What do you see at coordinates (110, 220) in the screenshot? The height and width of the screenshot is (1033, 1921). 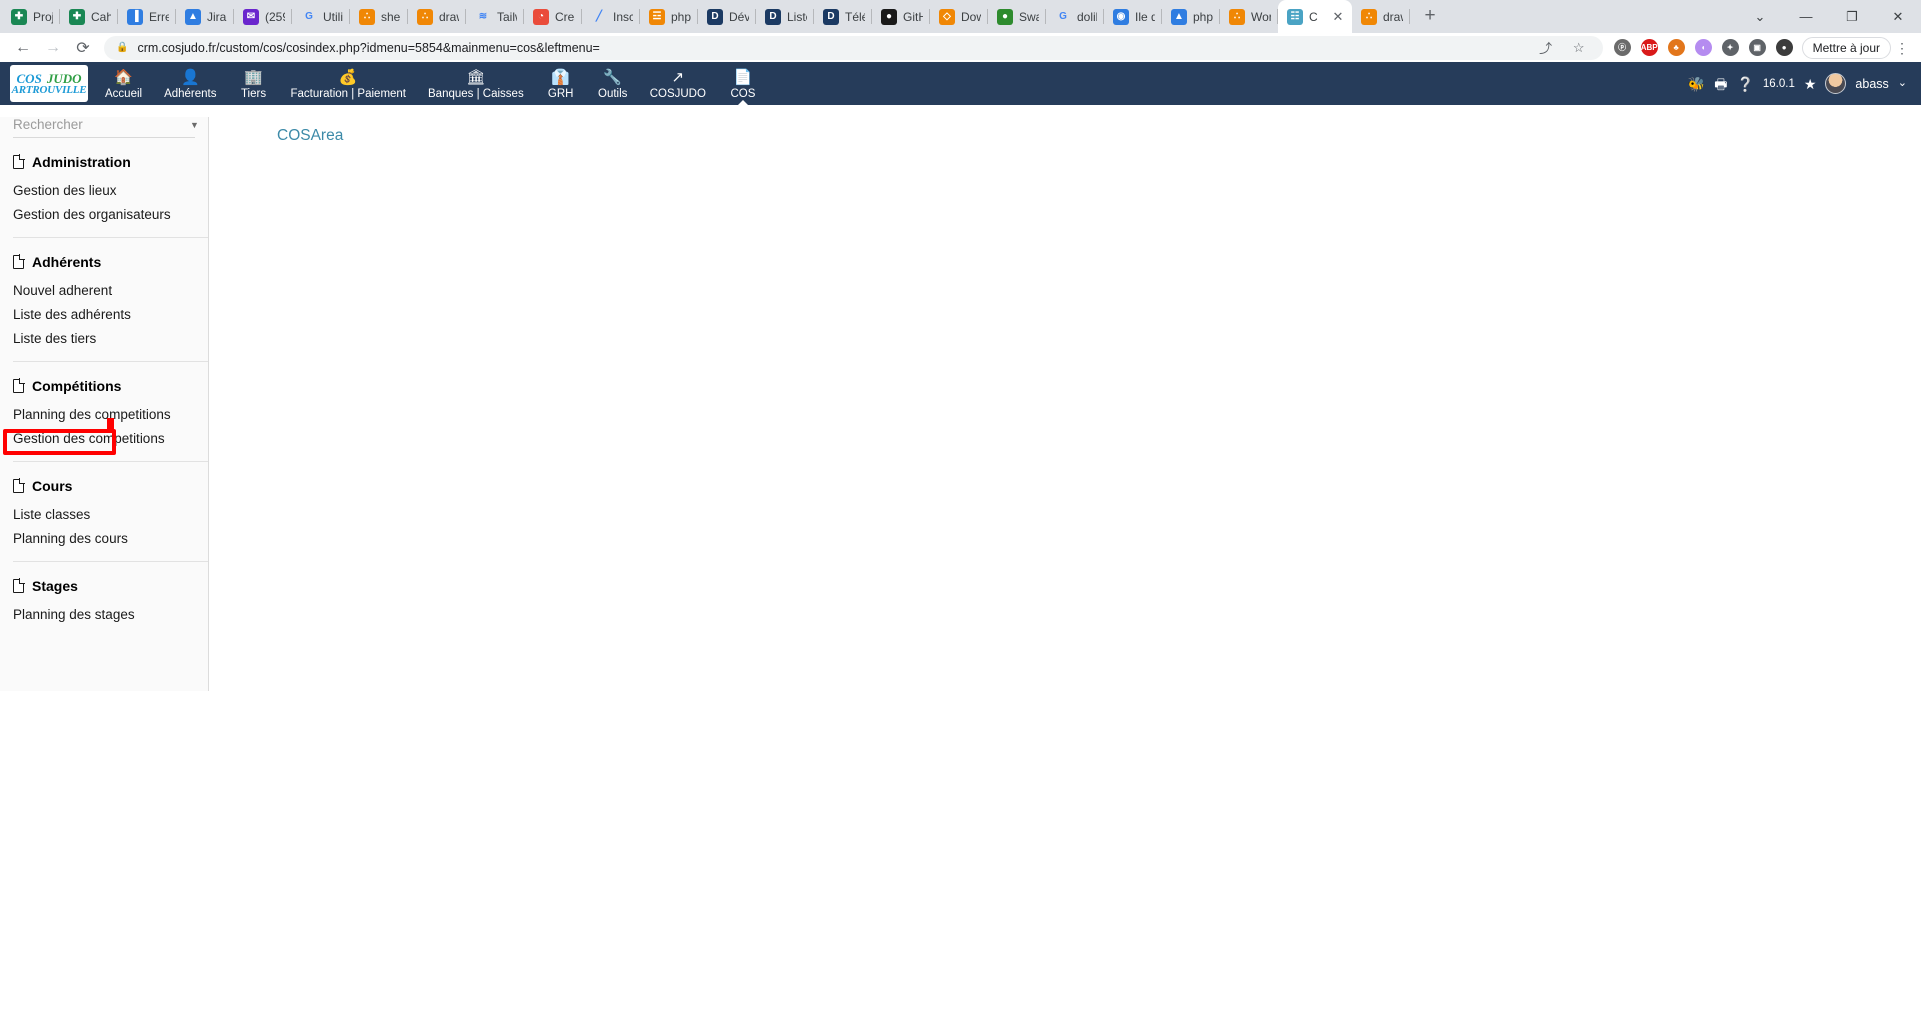 I see `sidebar-link-gestion-des-organisateurs: Gestion des organisateurs` at bounding box center [110, 220].